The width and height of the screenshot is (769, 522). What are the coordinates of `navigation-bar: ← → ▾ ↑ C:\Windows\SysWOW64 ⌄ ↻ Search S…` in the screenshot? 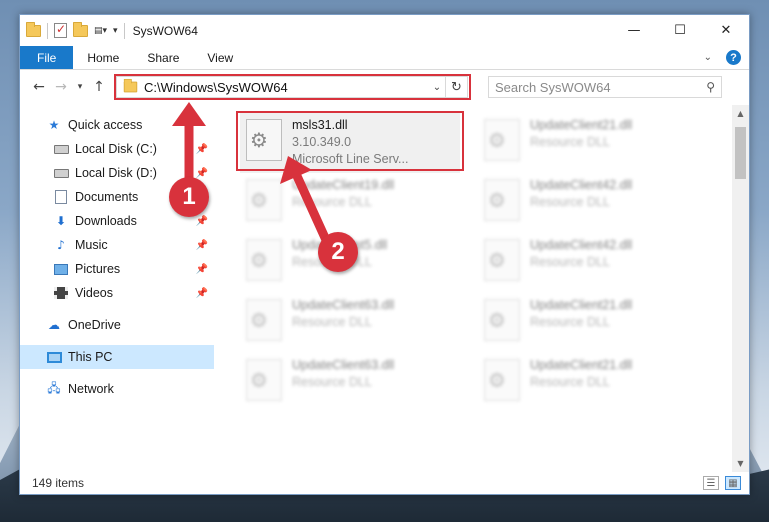 It's located at (384, 87).